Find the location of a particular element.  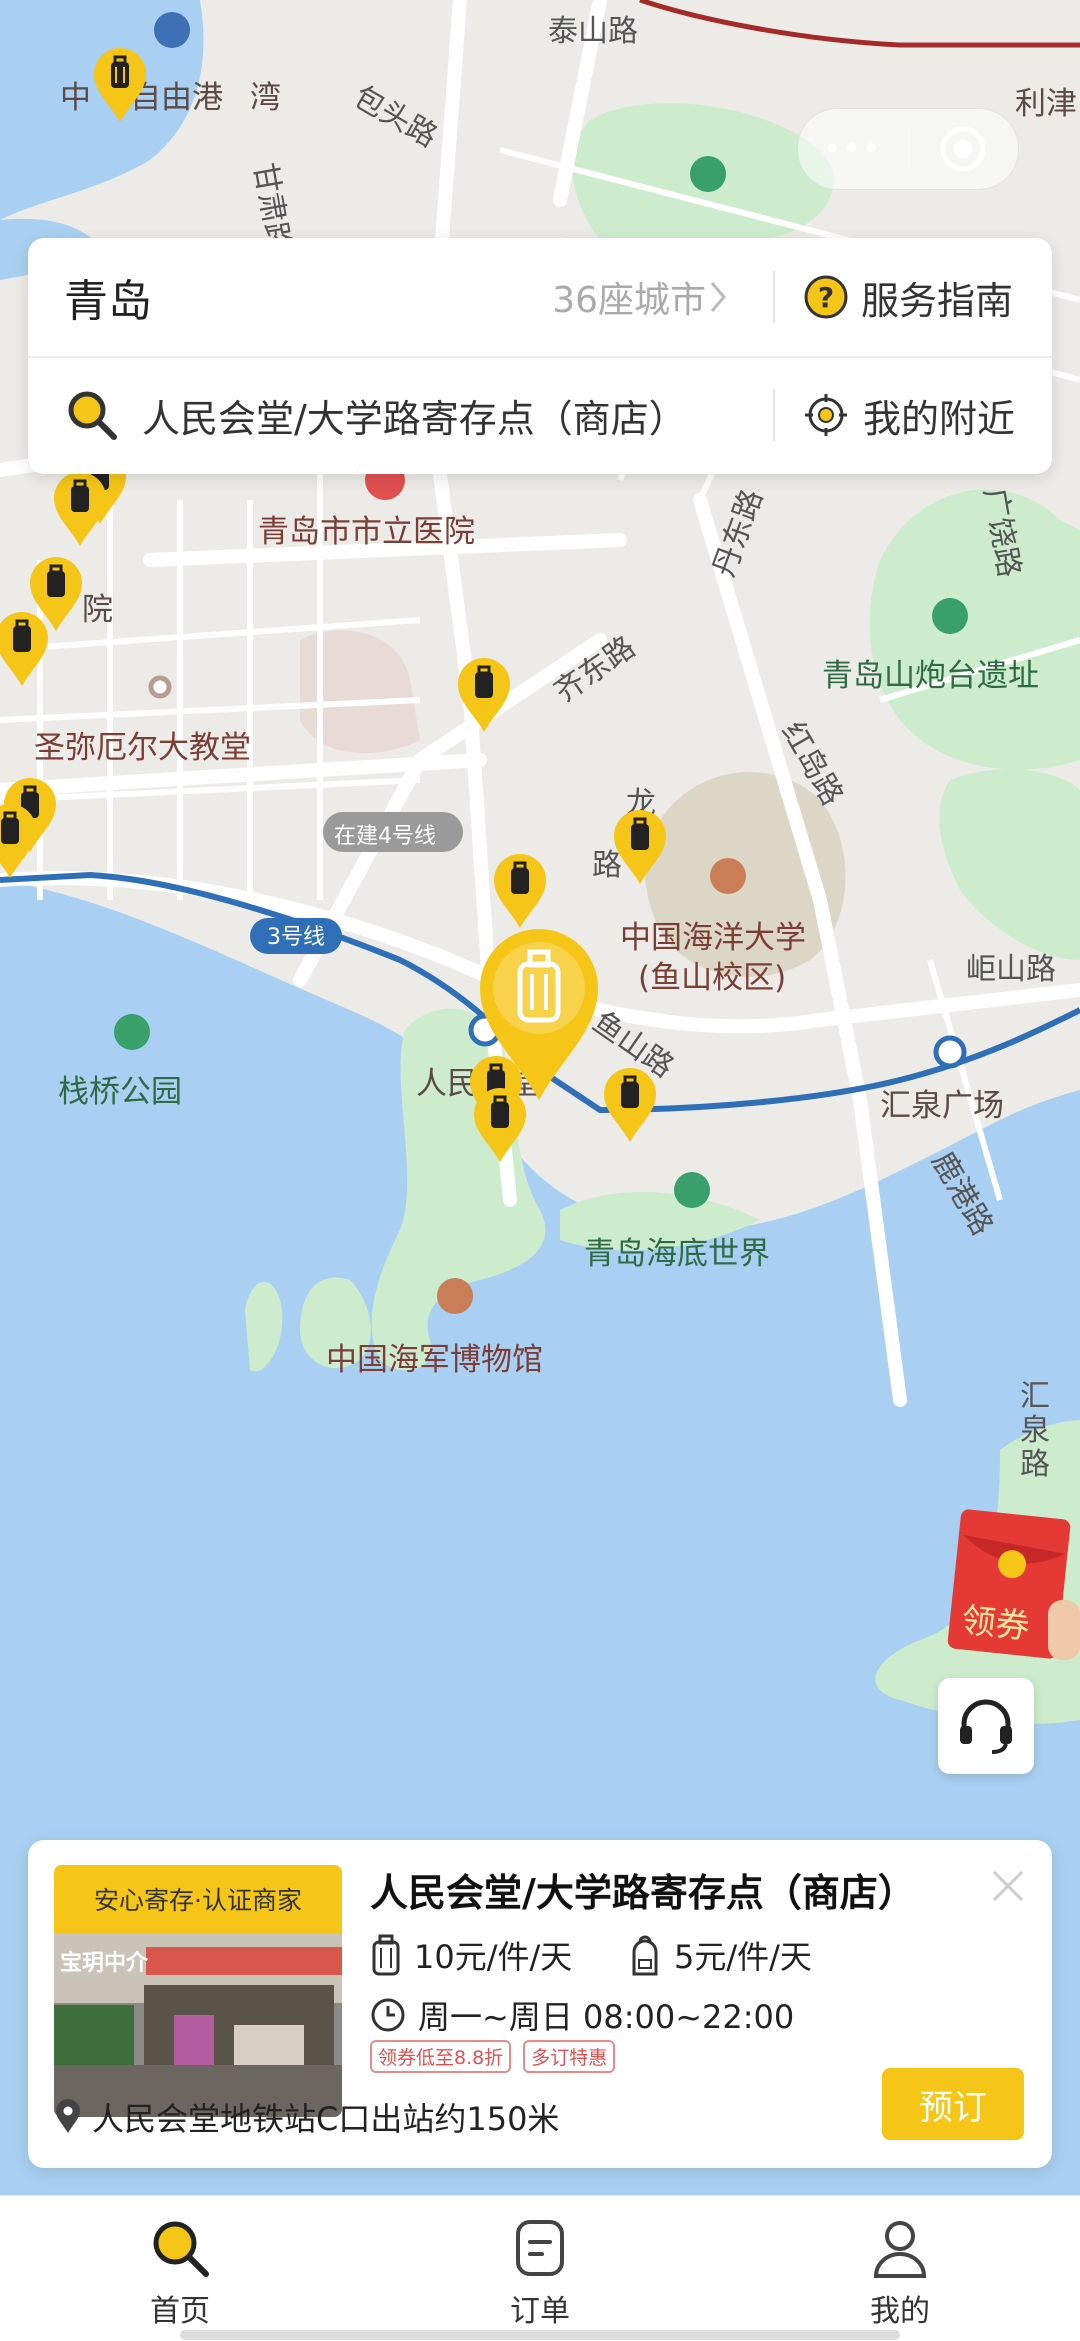

opening-hours: 周一~周日 08:00~22:00 is located at coordinates (582, 2015).